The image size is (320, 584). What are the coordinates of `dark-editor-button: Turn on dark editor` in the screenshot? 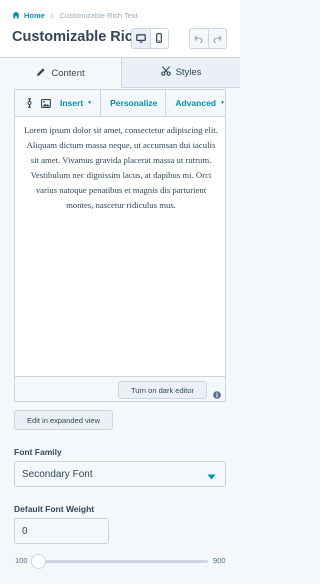 It's located at (162, 390).